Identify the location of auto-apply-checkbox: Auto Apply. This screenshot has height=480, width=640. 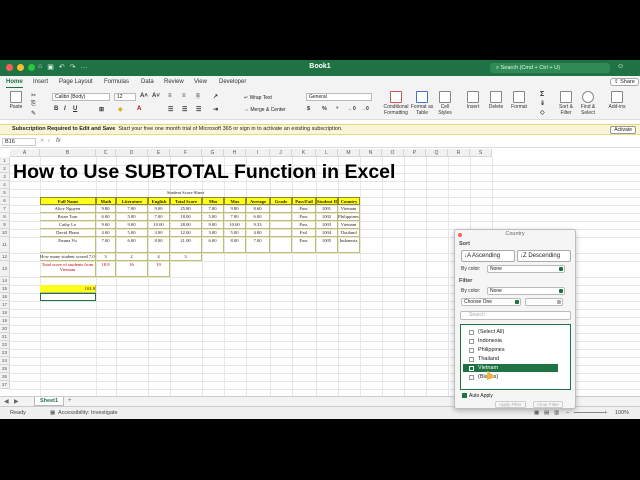
(477, 396).